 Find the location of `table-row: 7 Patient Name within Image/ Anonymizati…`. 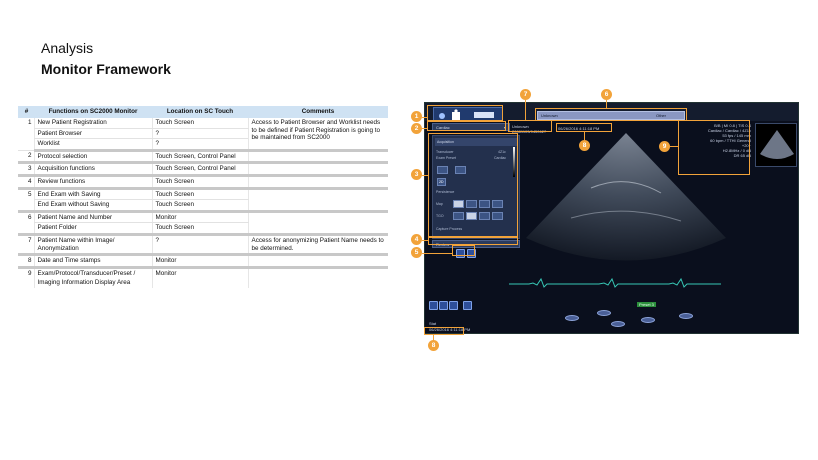

table-row: 7 Patient Name within Image/ Anonymizati… is located at coordinates (203, 245).